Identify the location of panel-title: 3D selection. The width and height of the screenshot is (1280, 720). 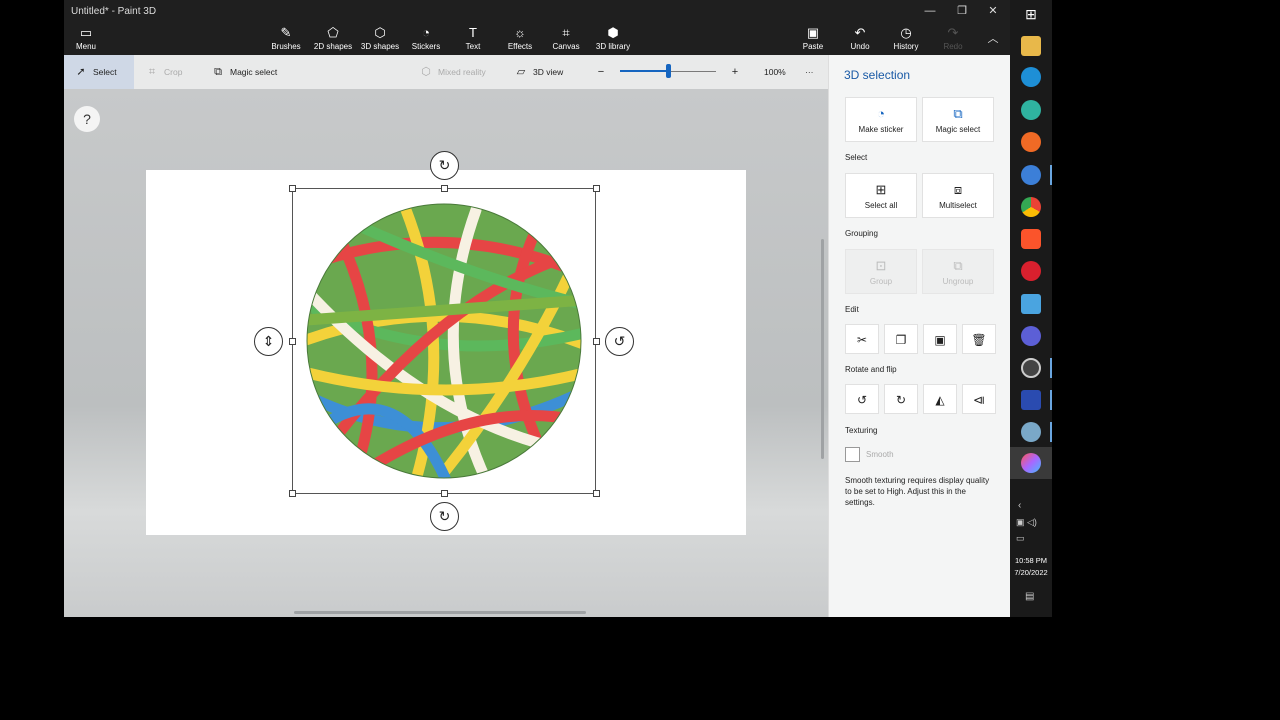
(877, 75).